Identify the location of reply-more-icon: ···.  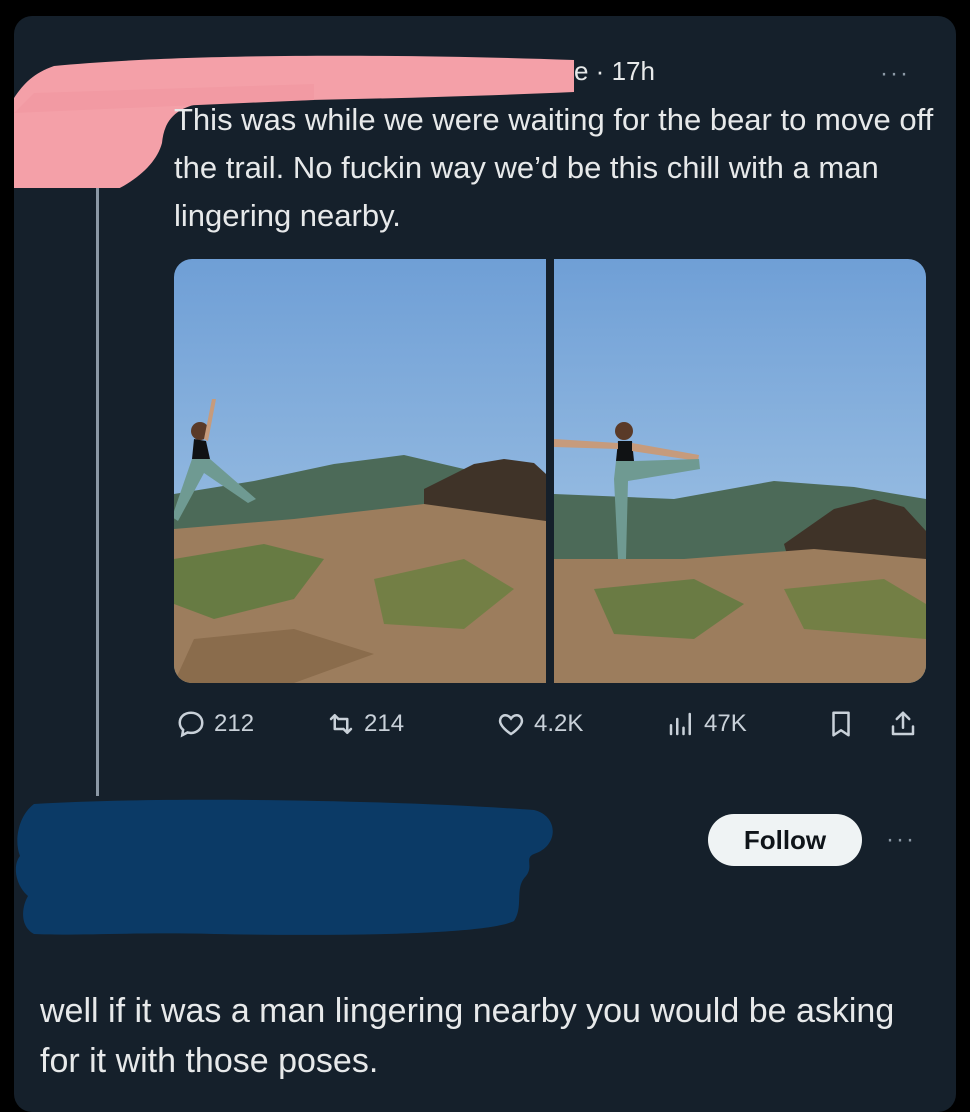
(901, 840).